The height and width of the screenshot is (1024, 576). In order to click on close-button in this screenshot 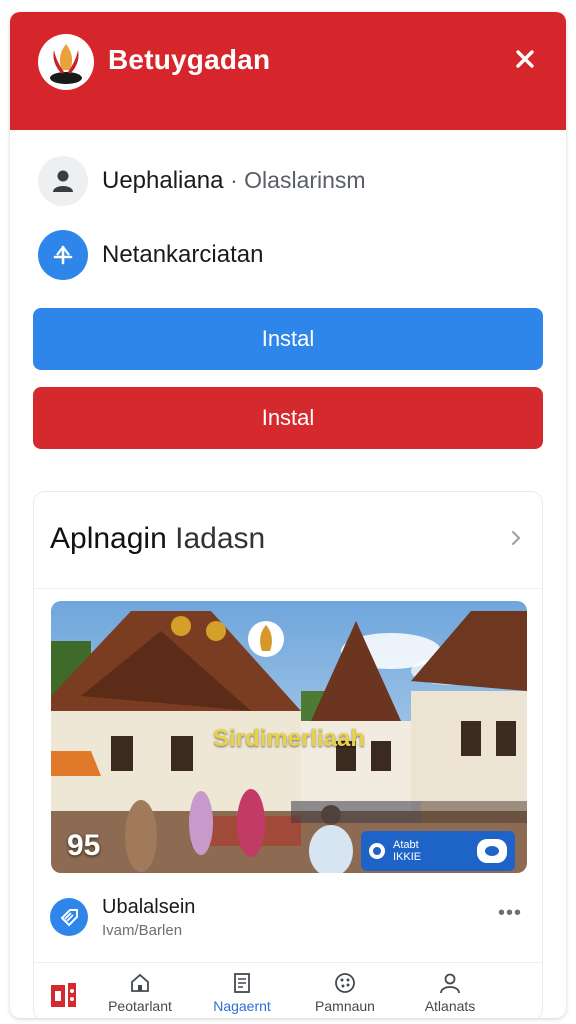, I will do `click(525, 59)`.